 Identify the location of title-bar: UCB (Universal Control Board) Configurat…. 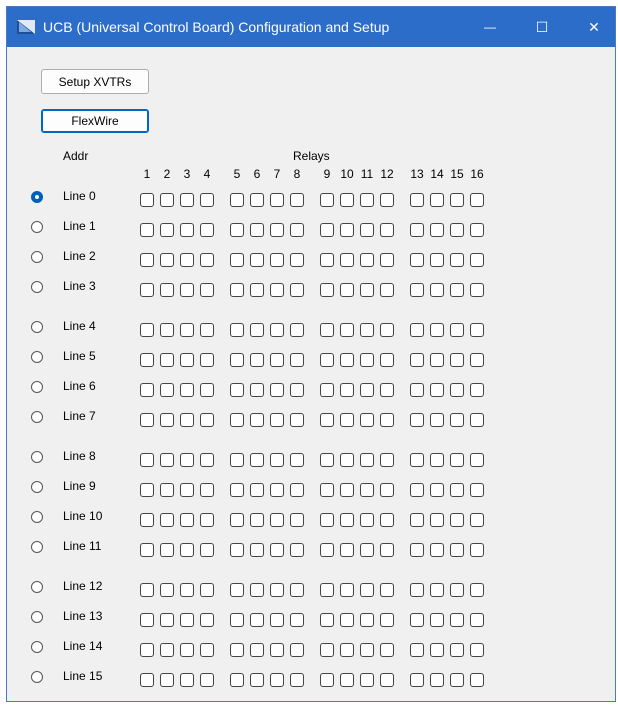
(311, 27).